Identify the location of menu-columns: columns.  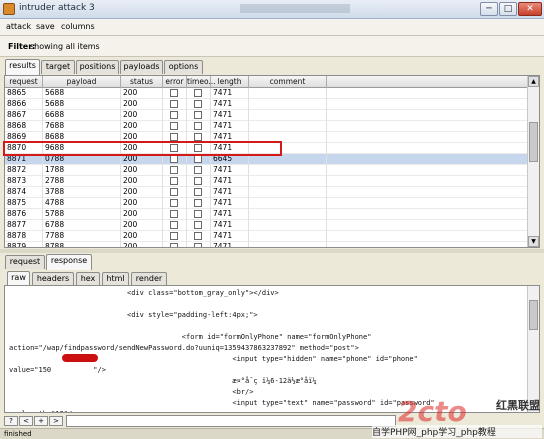
(78, 26).